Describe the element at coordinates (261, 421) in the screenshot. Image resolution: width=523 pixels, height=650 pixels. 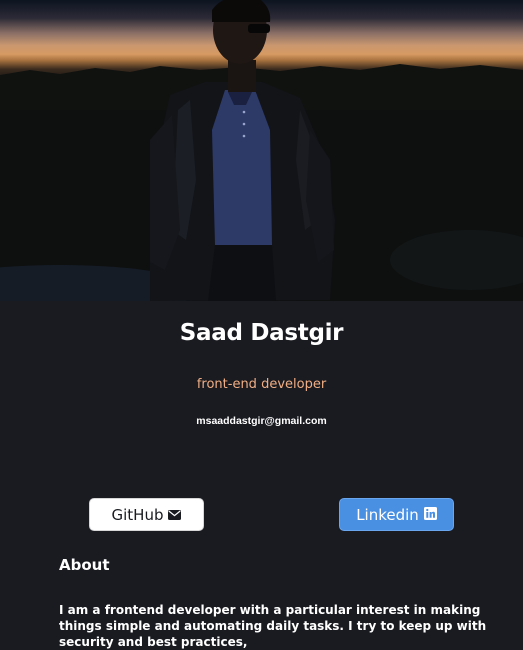
I see `profile-email: msaaddastgir@gmail.com` at that location.